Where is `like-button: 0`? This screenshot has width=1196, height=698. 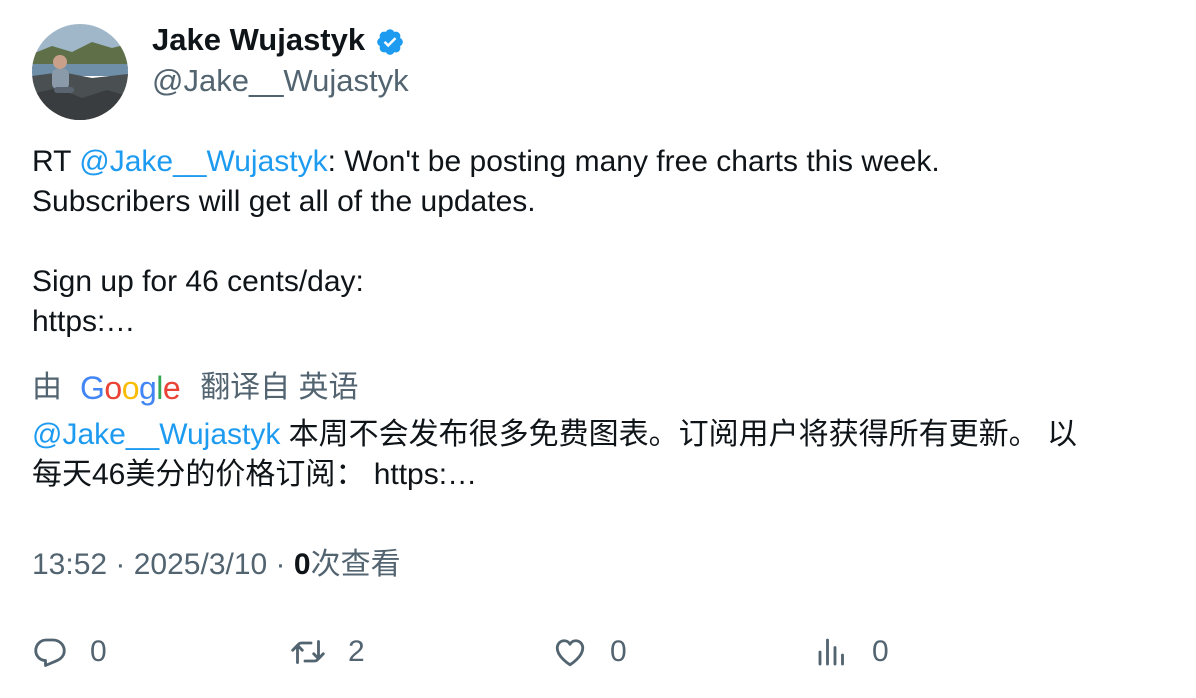 like-button: 0 is located at coordinates (589, 652).